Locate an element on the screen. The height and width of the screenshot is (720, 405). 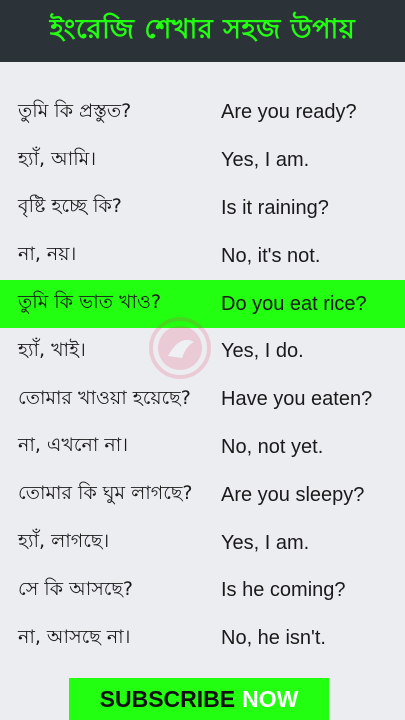
subscribe-button: SUBSCRIBE NOW is located at coordinates (199, 699).